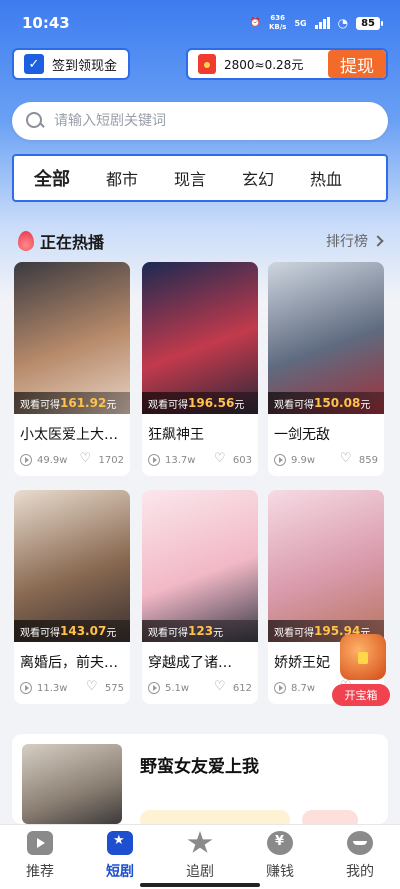  I want to click on nav-earn: 赚钱, so click(280, 857).